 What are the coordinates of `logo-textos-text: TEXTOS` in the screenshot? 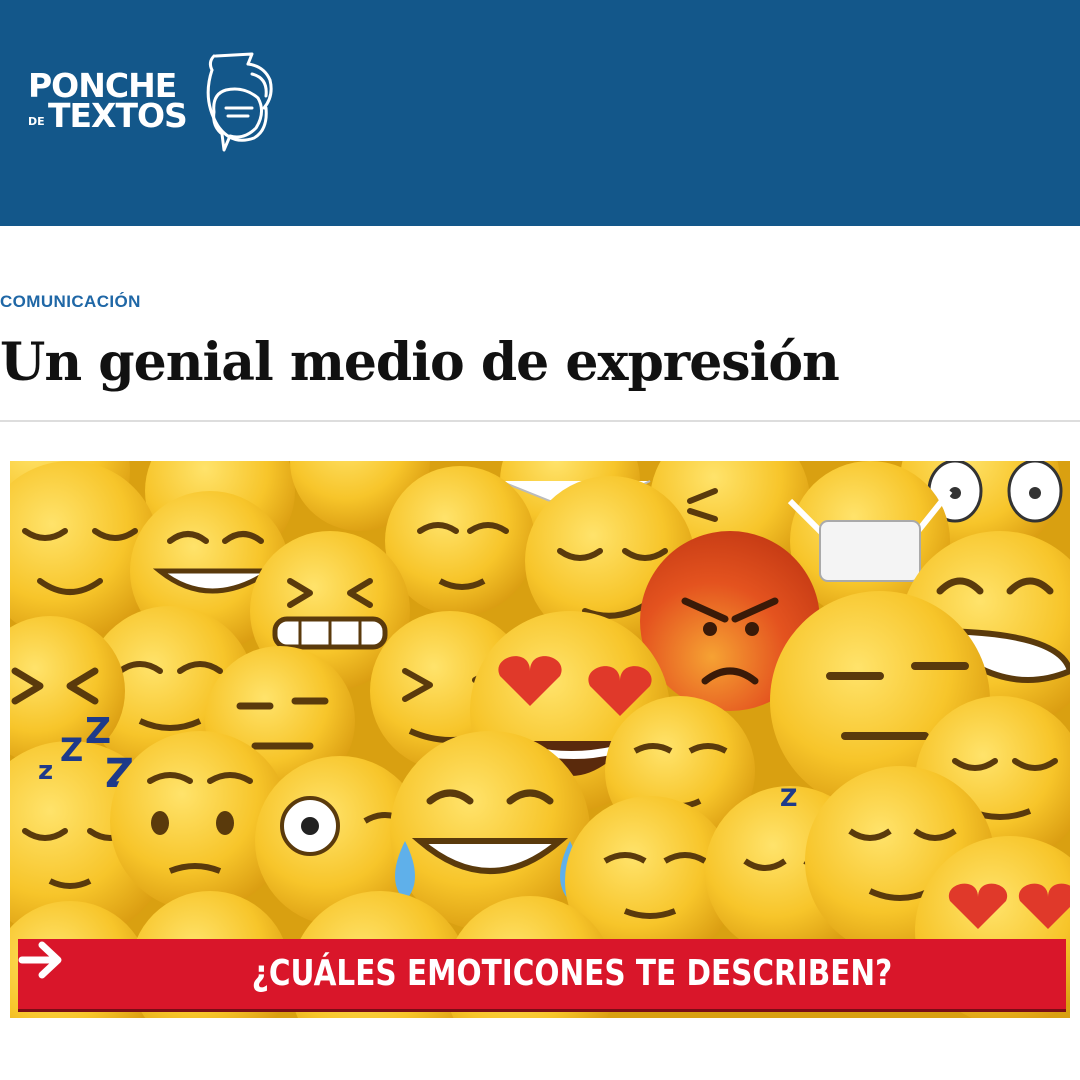 It's located at (118, 115).